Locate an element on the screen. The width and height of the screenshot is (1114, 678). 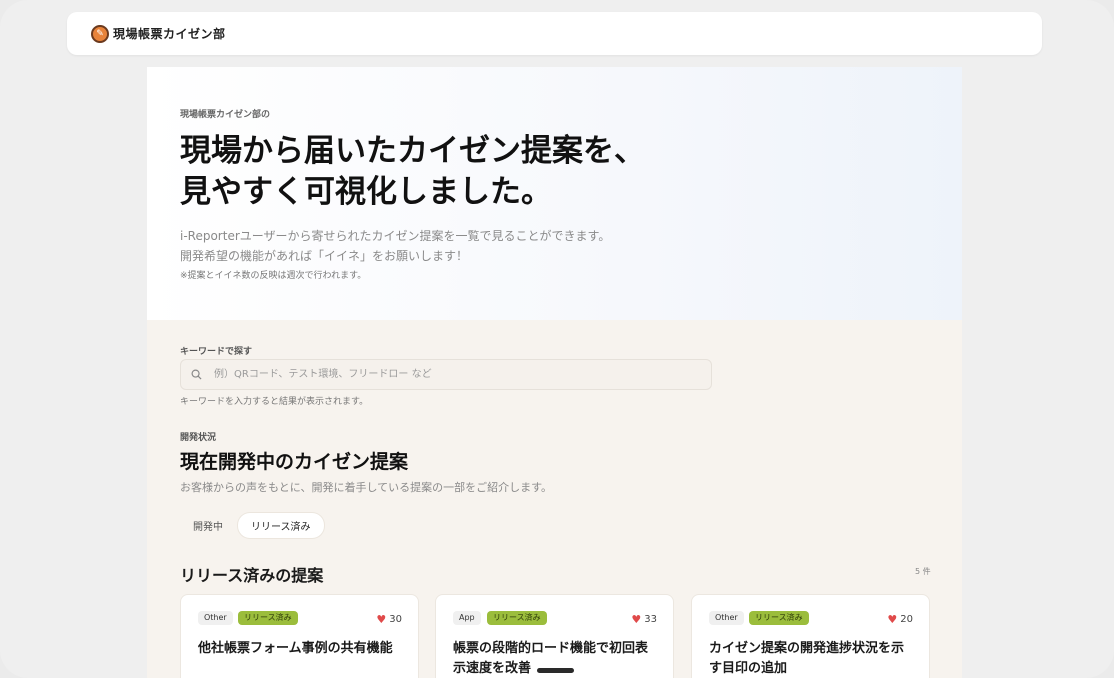
proposal-card: Other リリース済み ♥ 20 カイゼン提案の開発進捗状況を示す目印の追加 is located at coordinates (810, 636).